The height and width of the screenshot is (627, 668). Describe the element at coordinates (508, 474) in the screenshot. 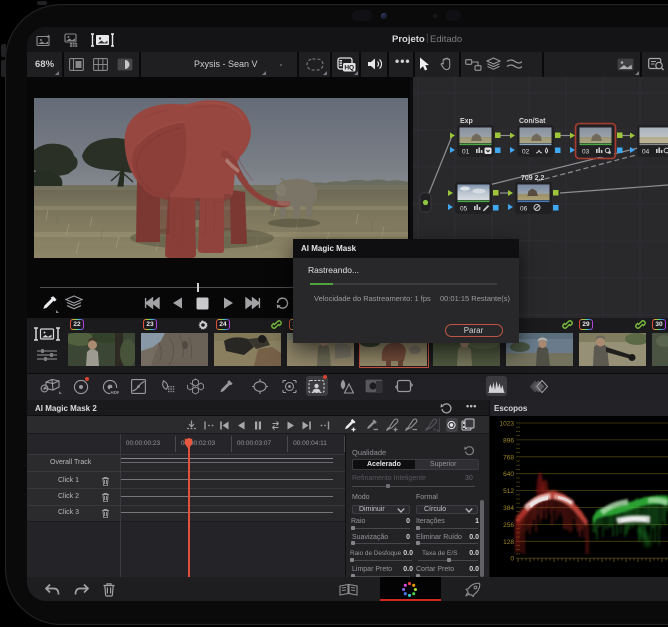

I see `svg-text: 640` at that location.